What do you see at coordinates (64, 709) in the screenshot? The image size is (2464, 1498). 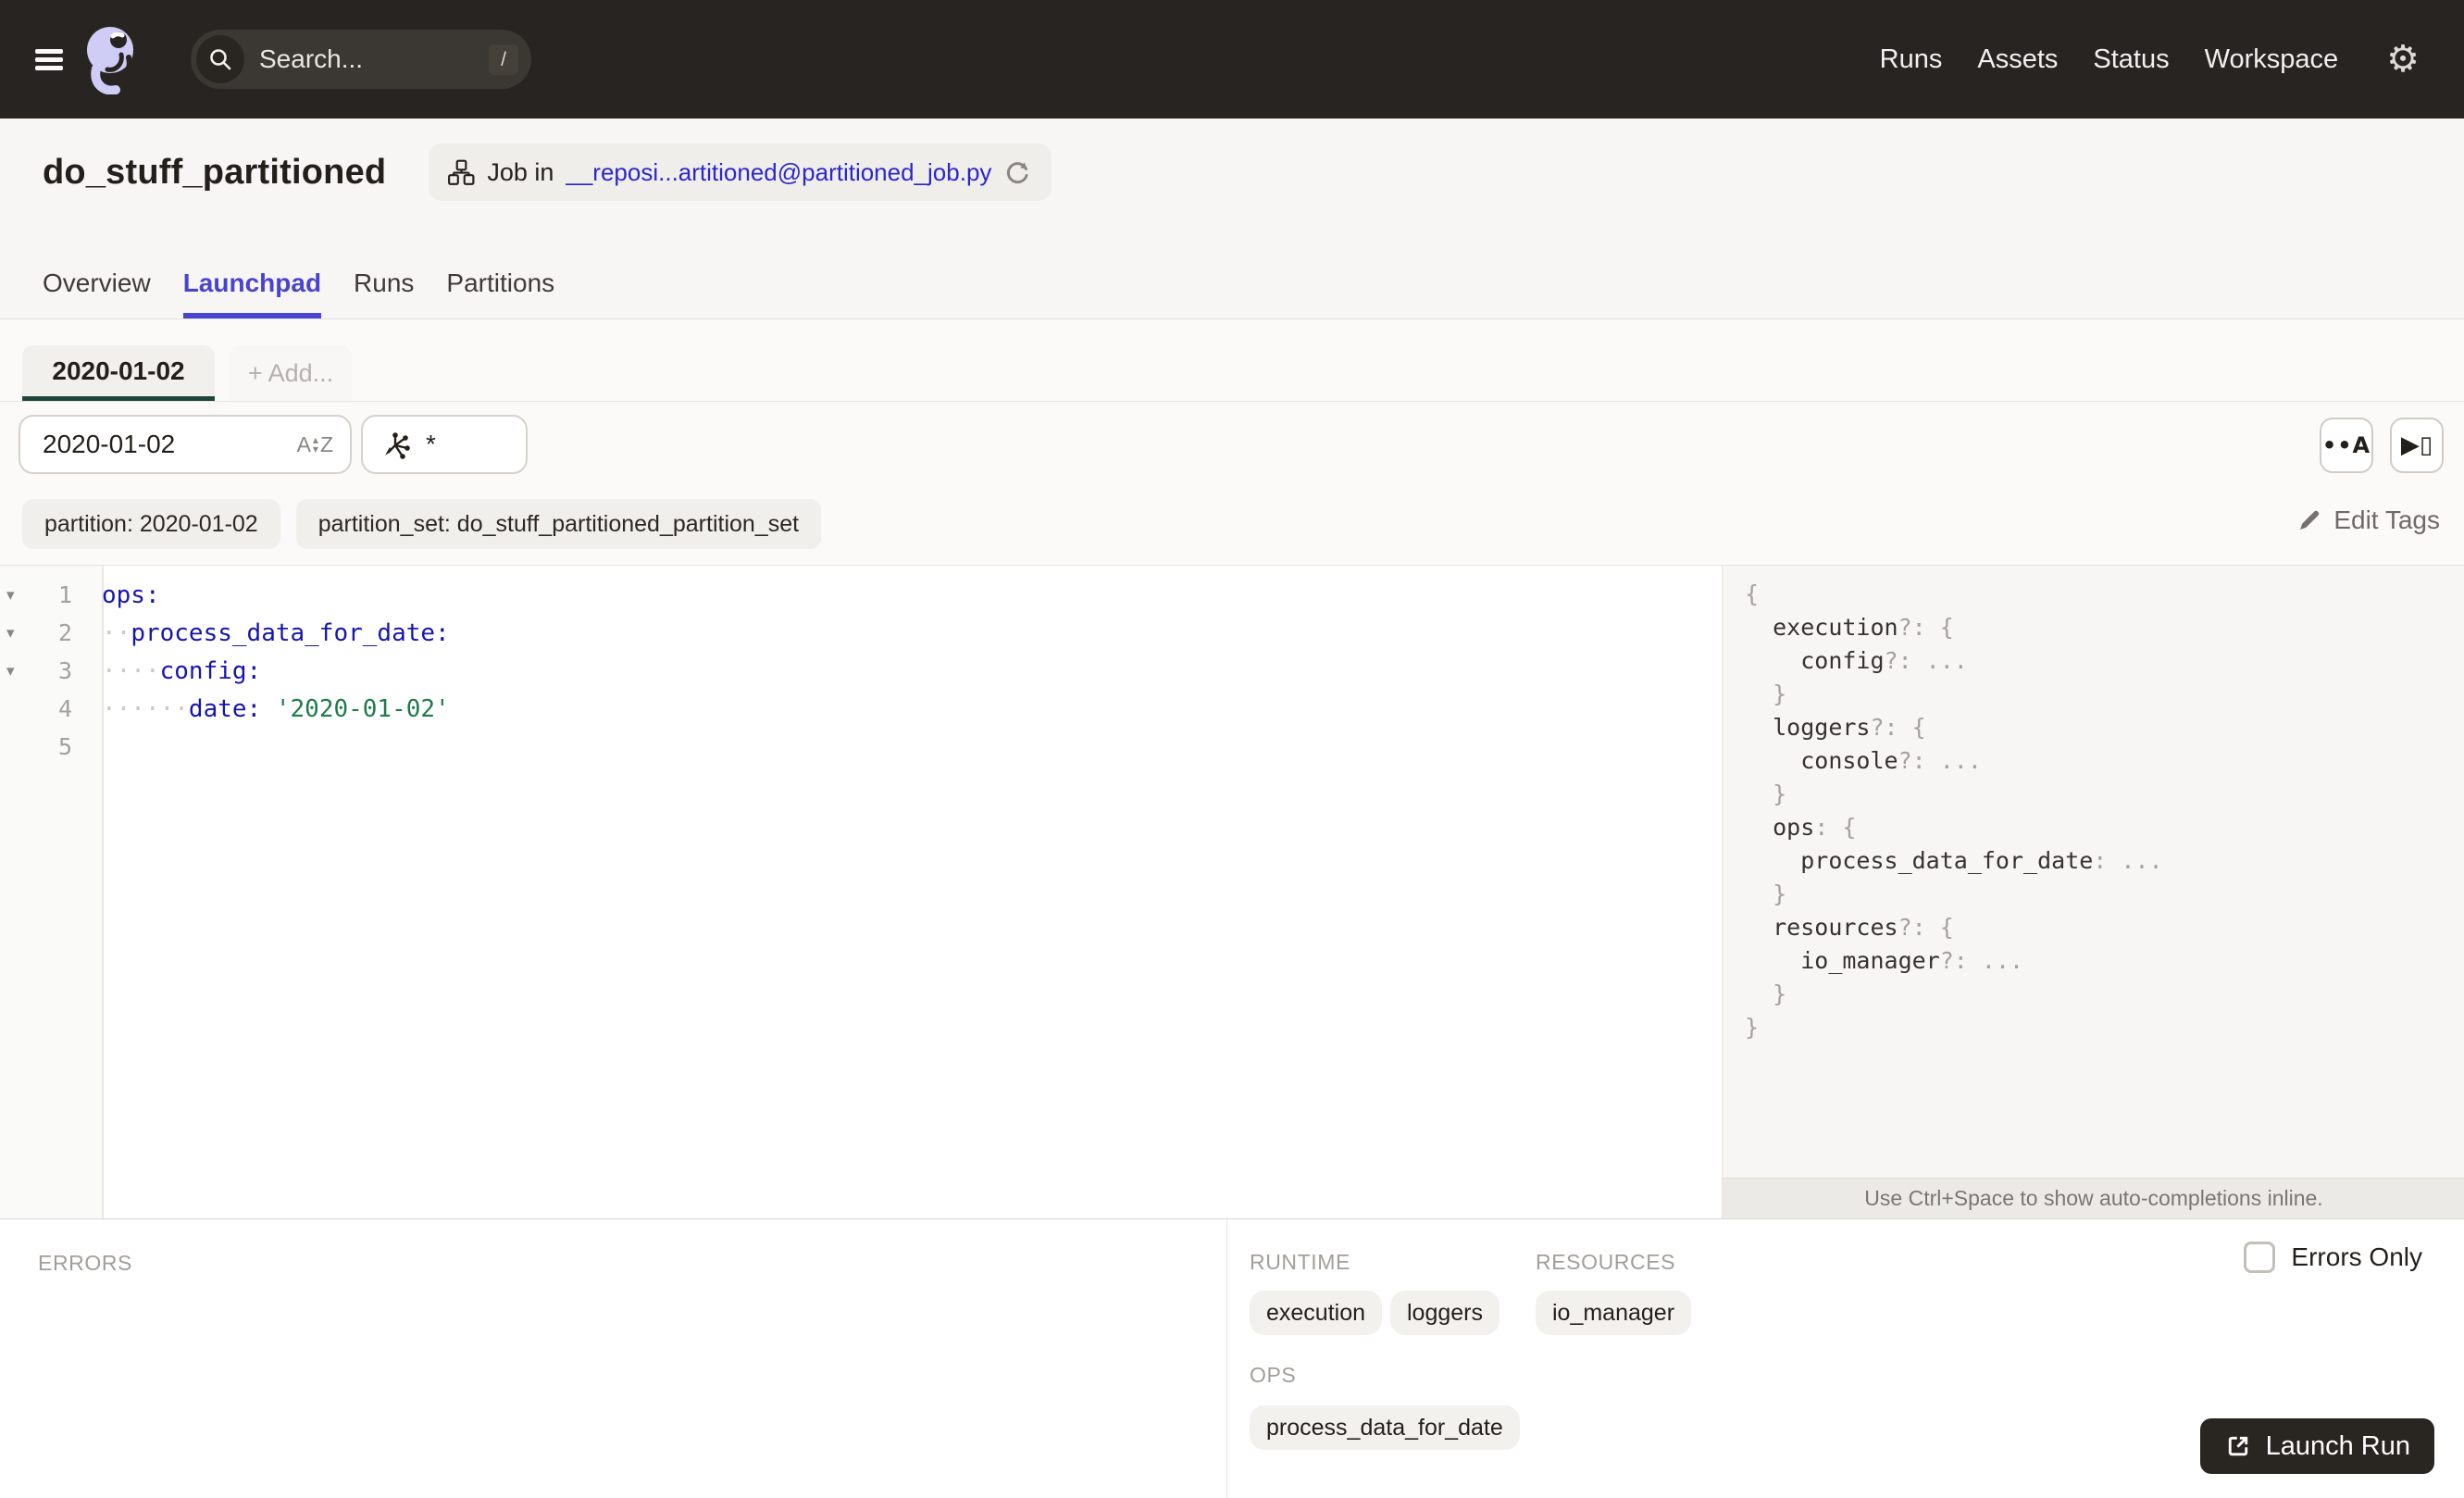 I see `line-number: 4` at bounding box center [64, 709].